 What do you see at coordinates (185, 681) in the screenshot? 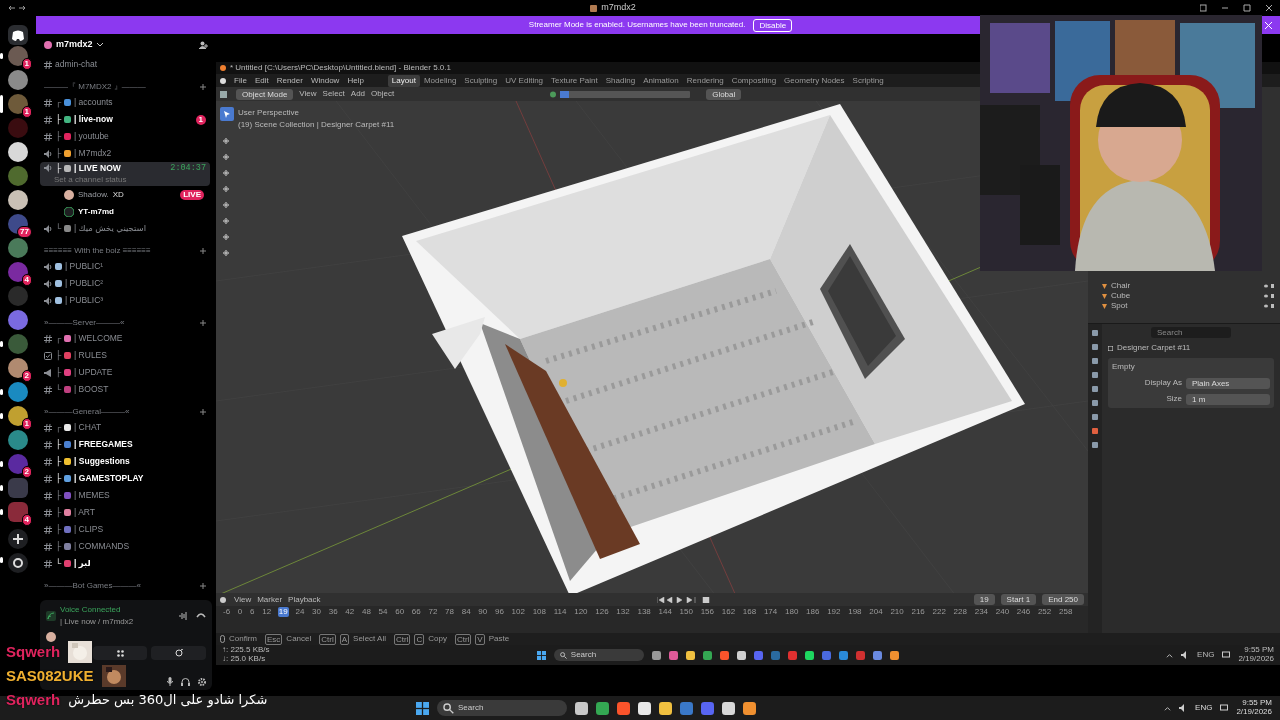
I see `headphones-icon` at bounding box center [185, 681].